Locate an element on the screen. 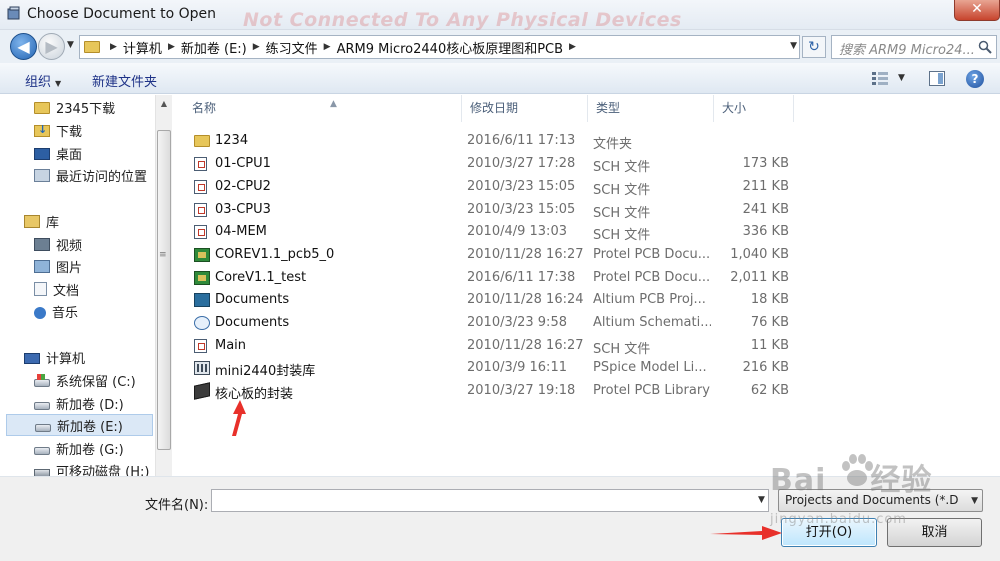 Image resolution: width=1000 pixels, height=561 pixels. file-row: Main 2010/11/28 16:27 SCH 文件 11 KB is located at coordinates (494, 346).